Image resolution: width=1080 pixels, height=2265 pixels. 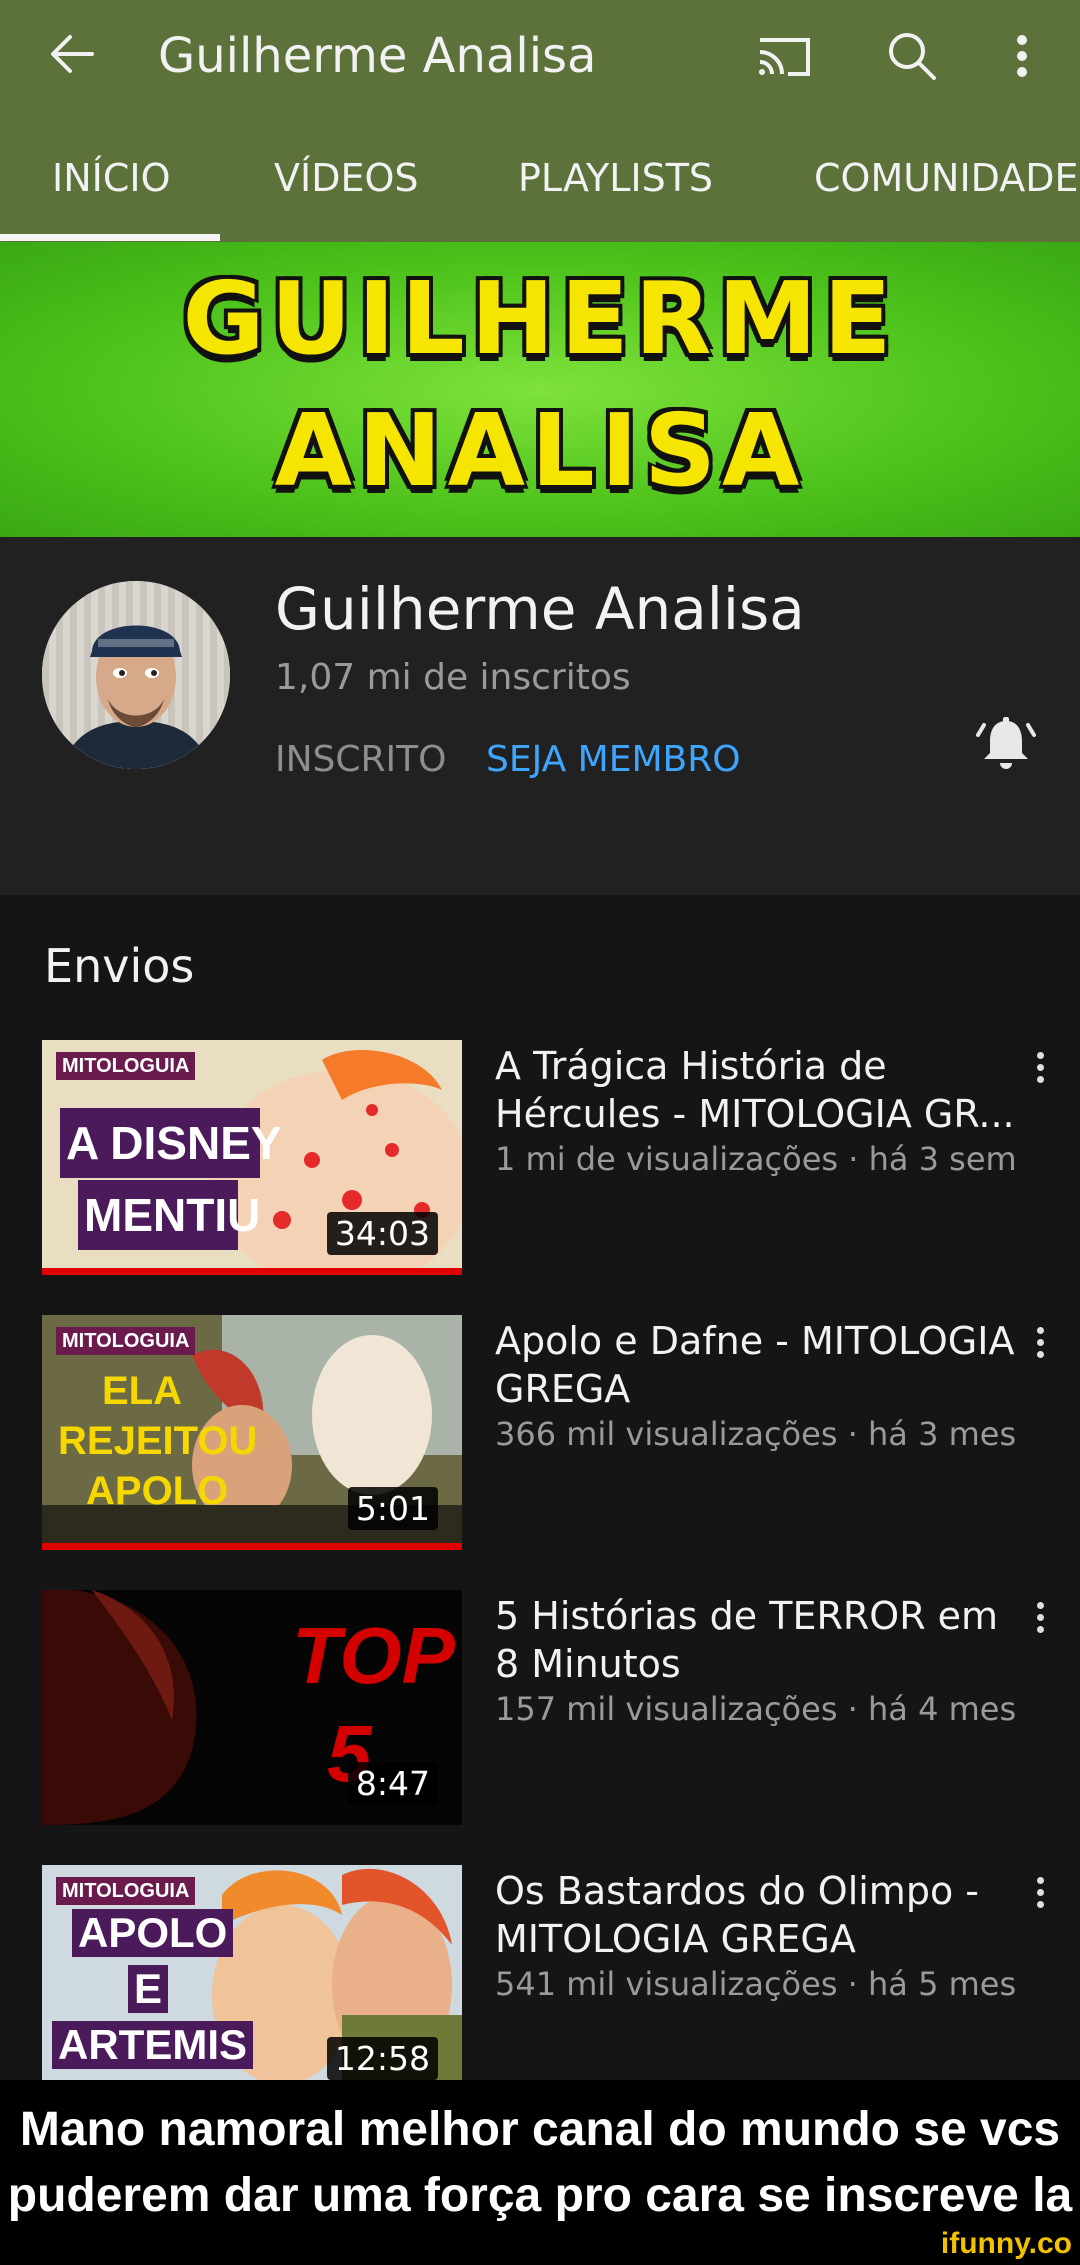 What do you see at coordinates (453, 677) in the screenshot?
I see `subscriber-count: 1,07 mi de inscritos` at bounding box center [453, 677].